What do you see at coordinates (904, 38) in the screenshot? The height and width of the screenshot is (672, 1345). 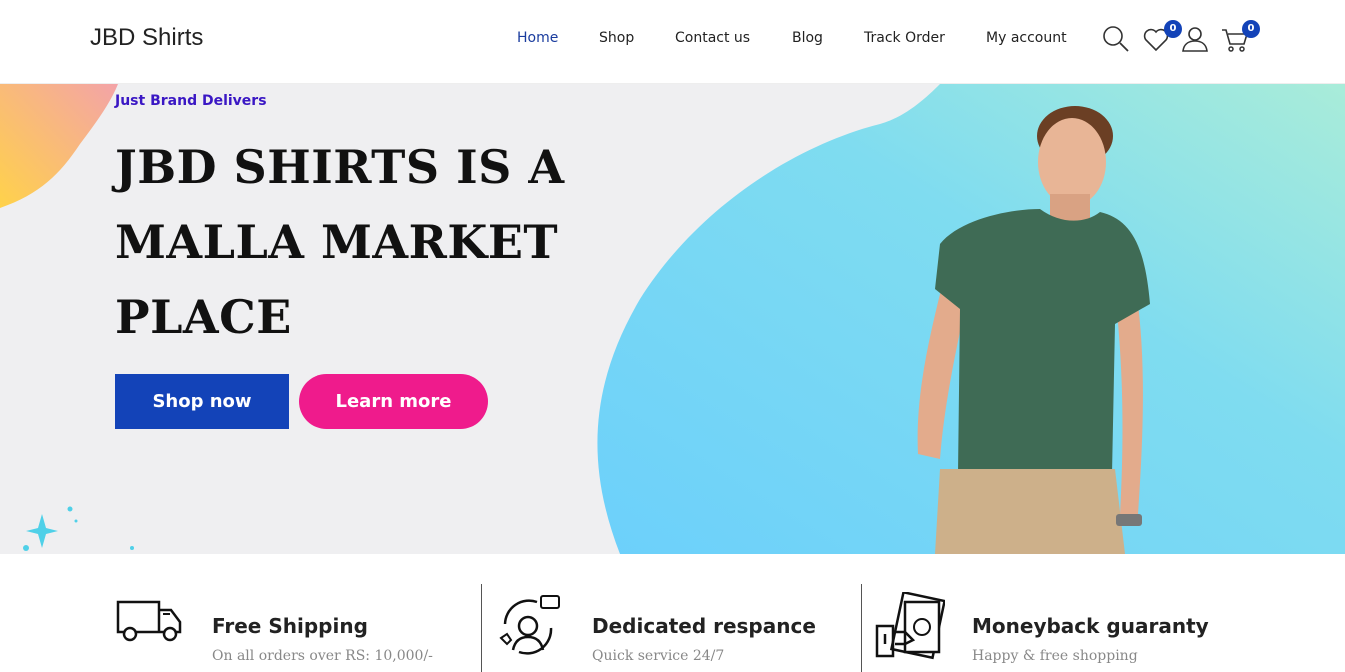 I see `nav-track-order: Track Order` at bounding box center [904, 38].